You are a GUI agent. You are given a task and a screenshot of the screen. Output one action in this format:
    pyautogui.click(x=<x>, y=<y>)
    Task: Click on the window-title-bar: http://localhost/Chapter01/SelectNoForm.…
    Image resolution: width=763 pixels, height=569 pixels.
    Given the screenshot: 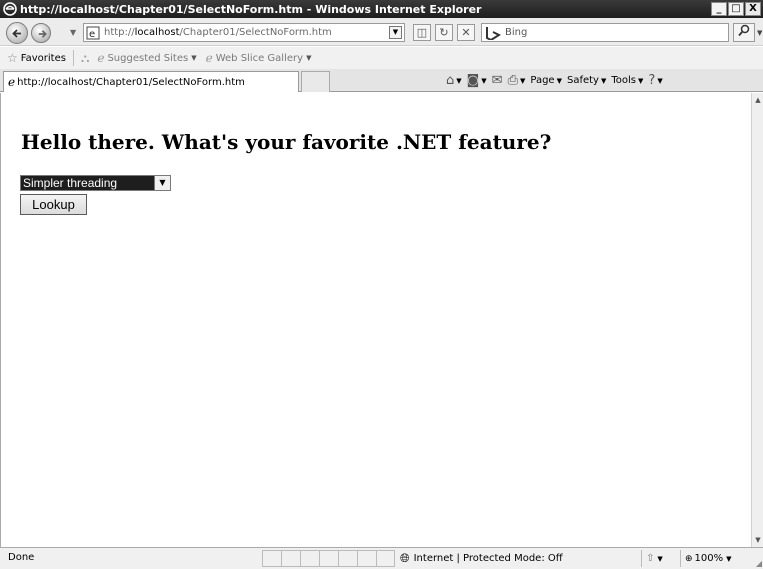 What is the action you would take?
    pyautogui.click(x=381, y=9)
    